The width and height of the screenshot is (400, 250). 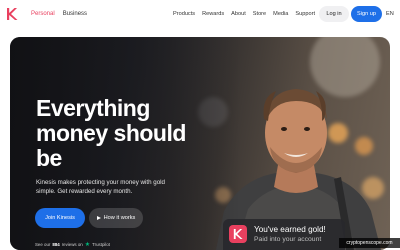 What do you see at coordinates (87, 245) in the screenshot?
I see `trustpilot-star-icon: ★` at bounding box center [87, 245].